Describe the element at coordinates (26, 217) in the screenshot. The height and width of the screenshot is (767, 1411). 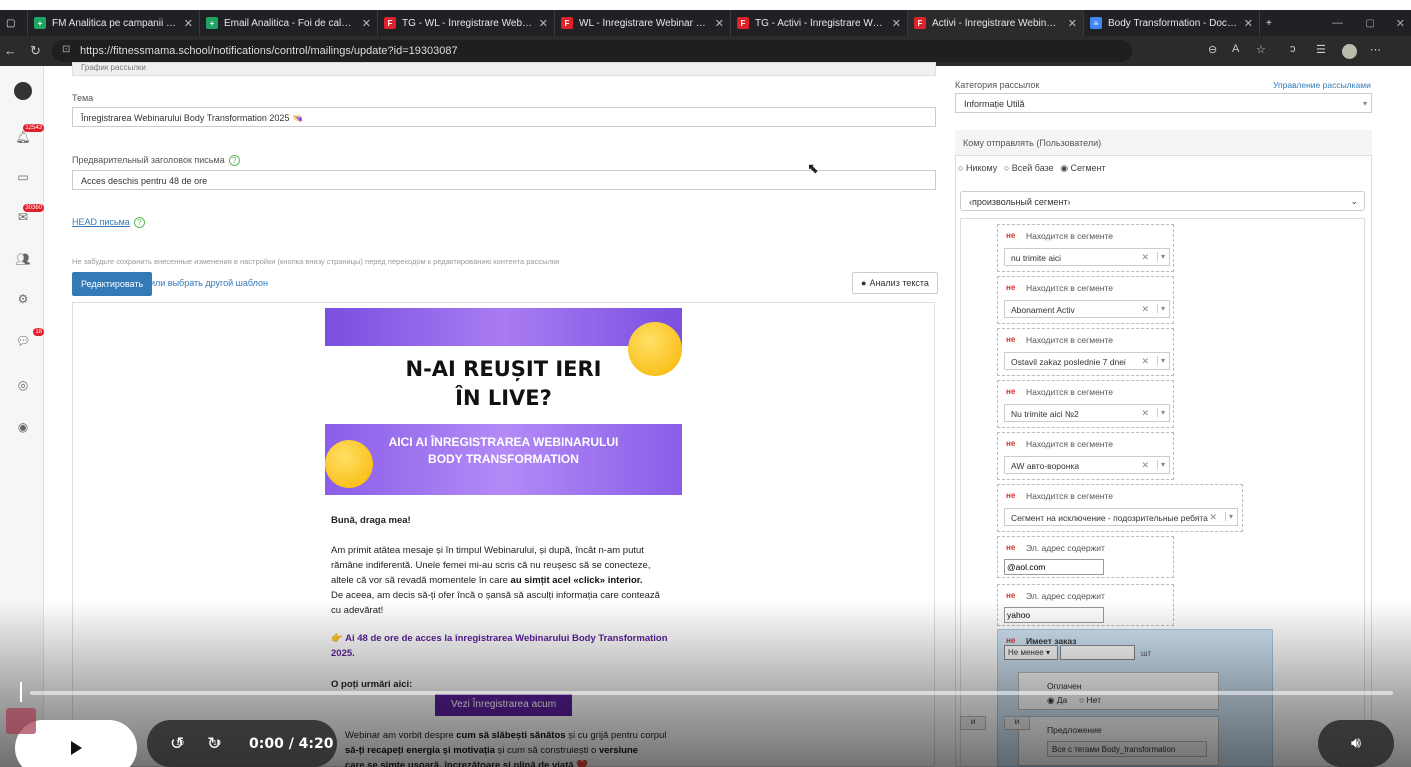
I see `messages-icon: ✉ 30360` at that location.